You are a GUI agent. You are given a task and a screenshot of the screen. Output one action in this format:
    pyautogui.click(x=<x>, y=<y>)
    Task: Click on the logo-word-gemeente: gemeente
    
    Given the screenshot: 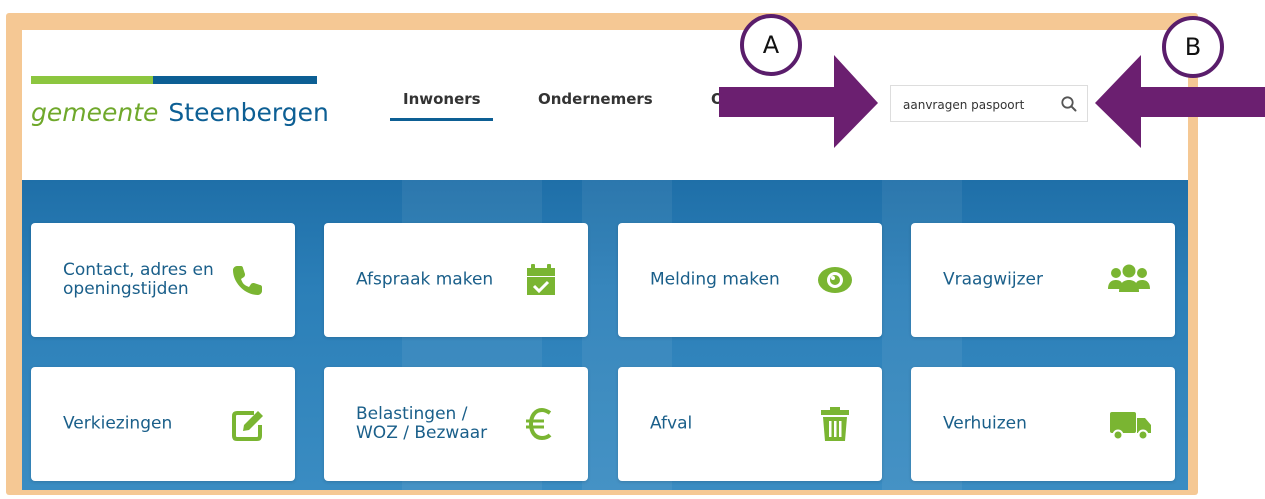 What is the action you would take?
    pyautogui.click(x=95, y=112)
    